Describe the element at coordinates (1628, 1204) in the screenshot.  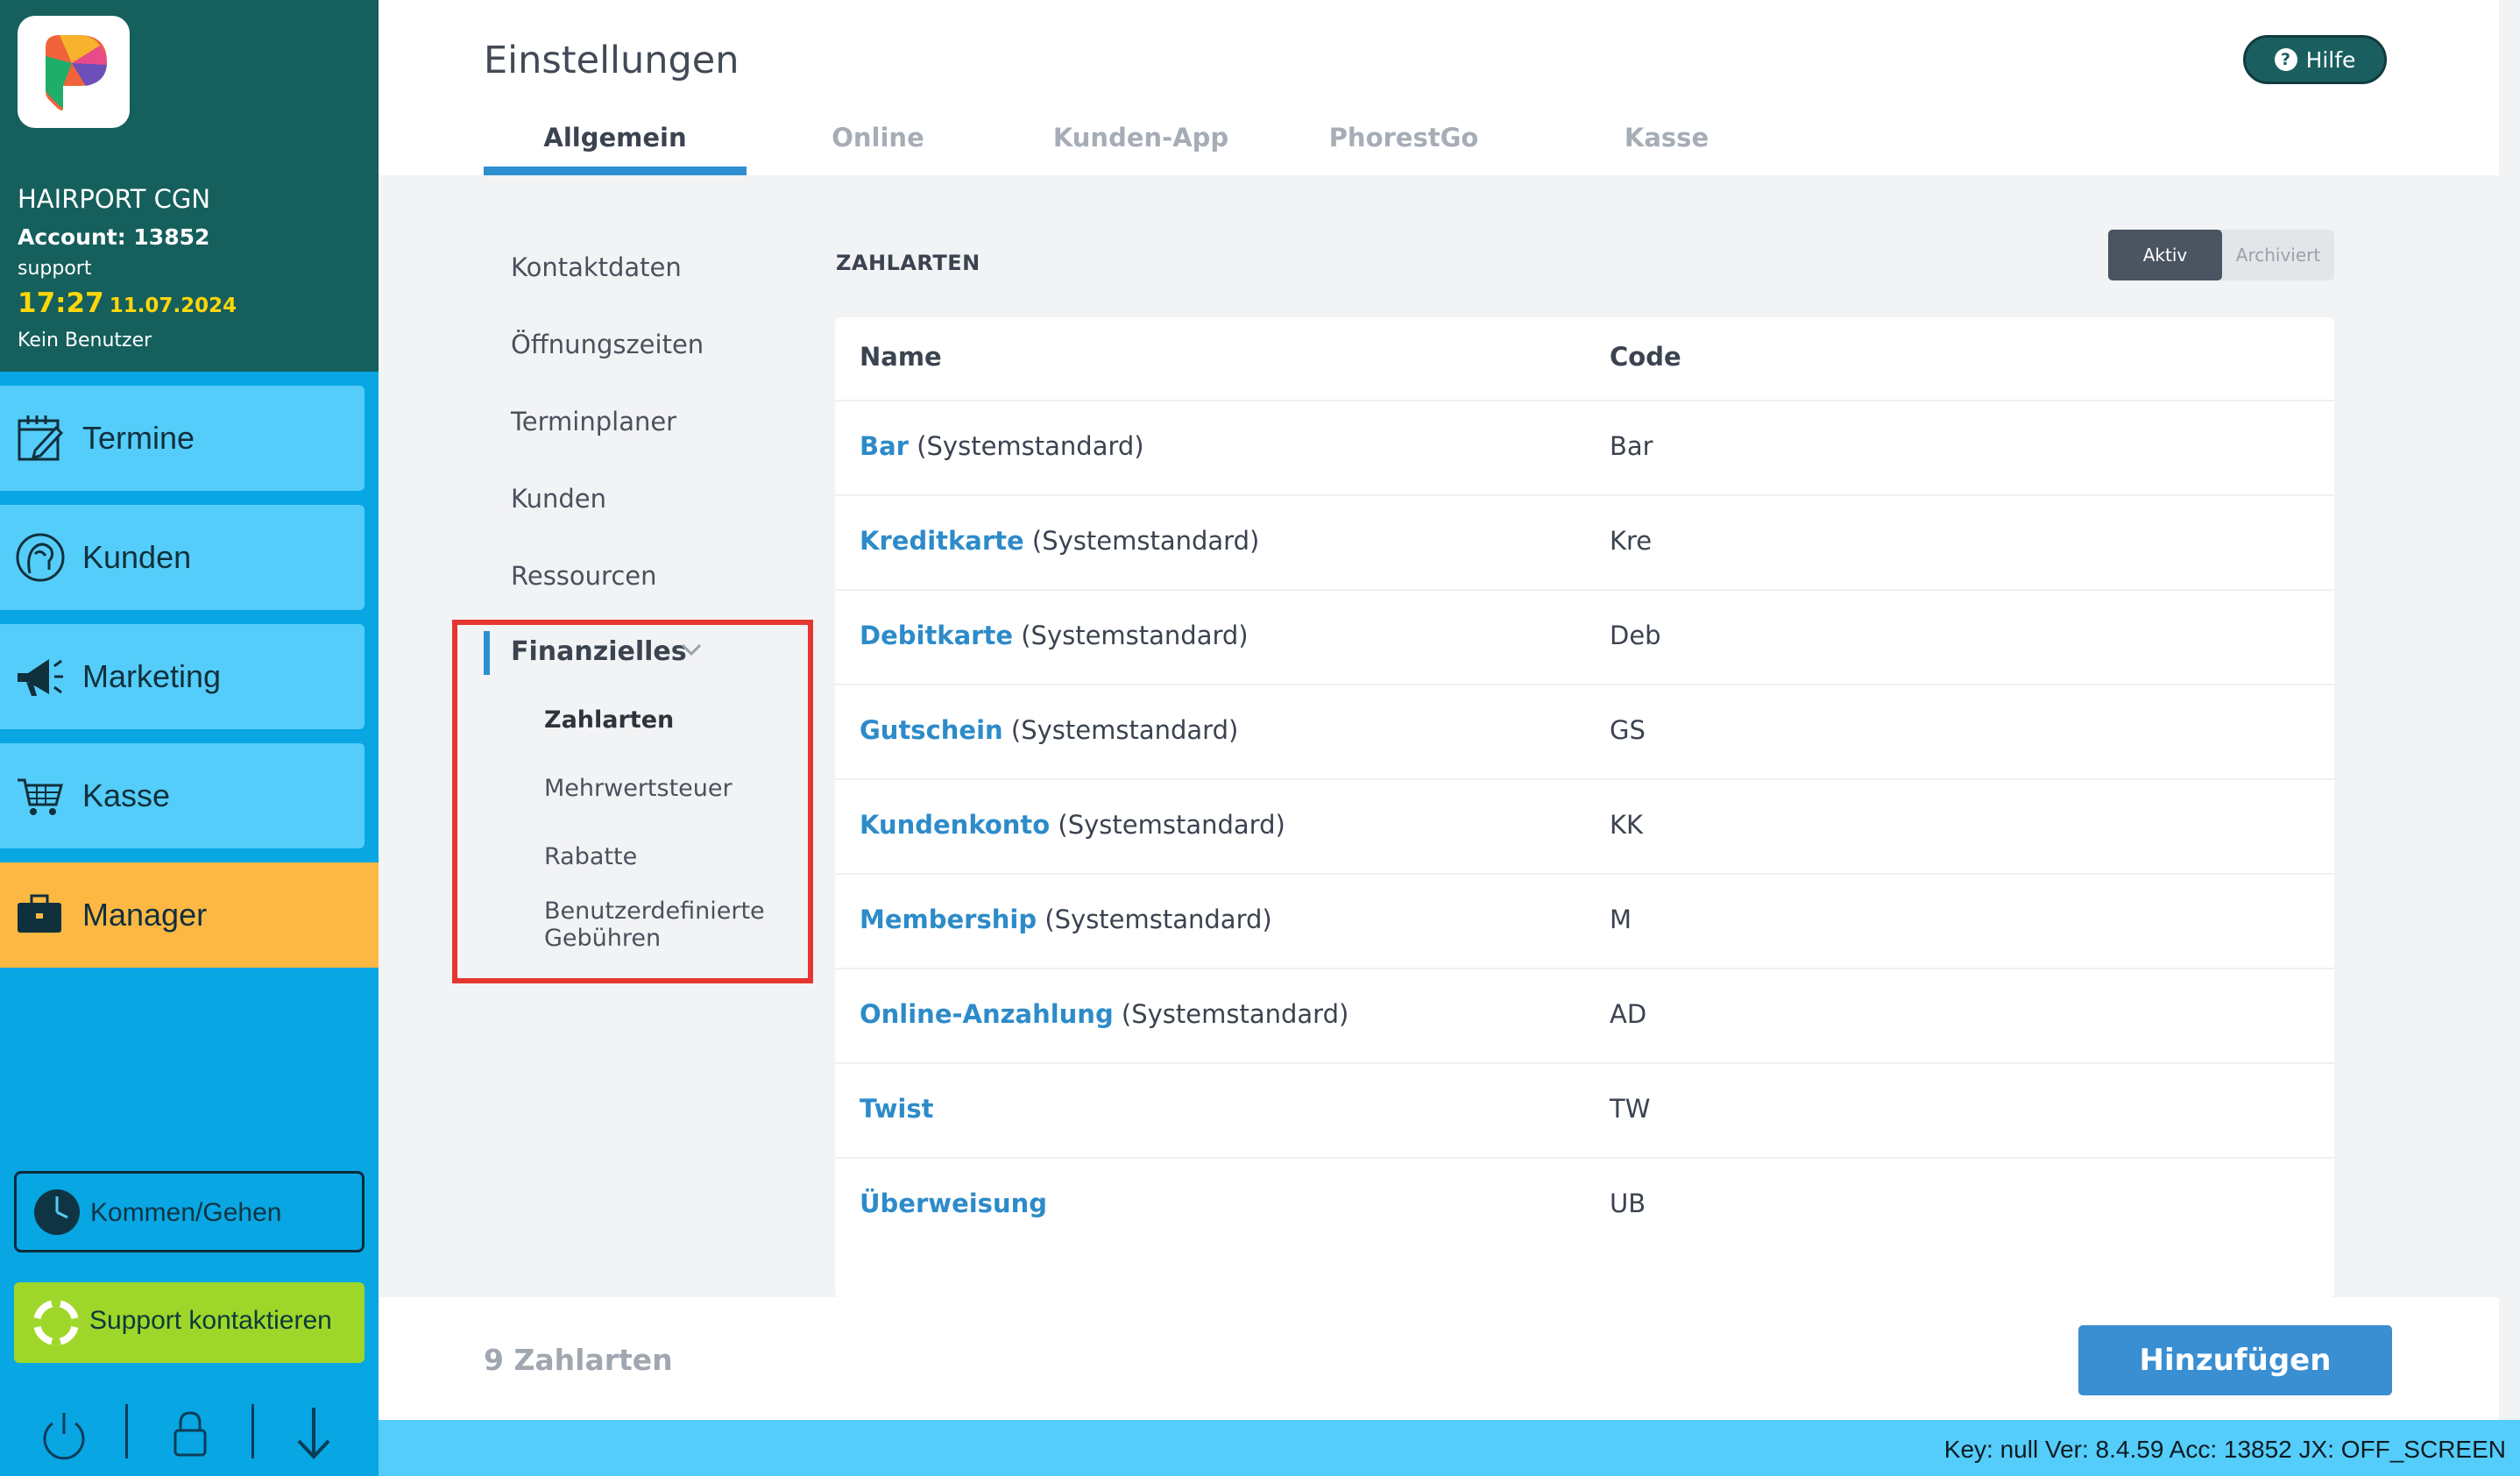
I see `payment-code: UB` at that location.